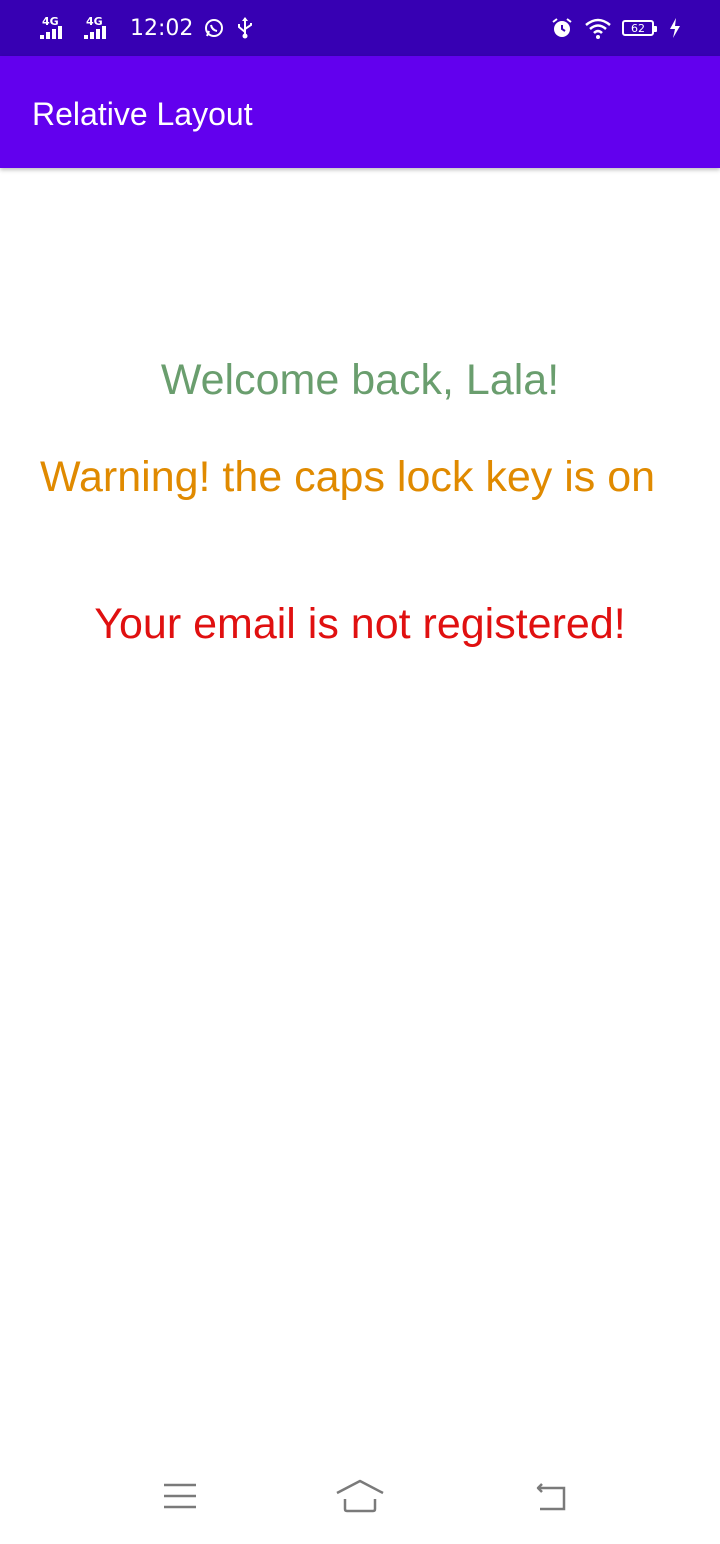 The image size is (720, 1544). Describe the element at coordinates (142, 114) in the screenshot. I see `page-title: Relative Layout` at that location.